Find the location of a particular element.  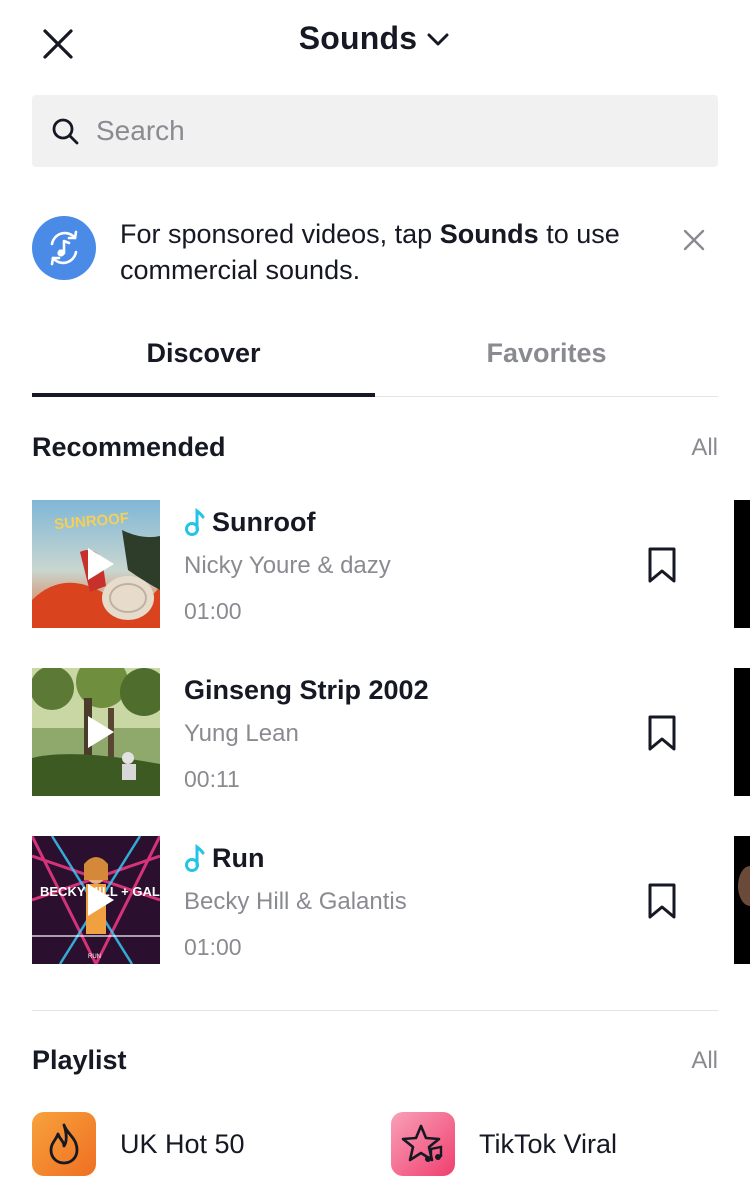

section-title-recommended: Recommended is located at coordinates (129, 447).